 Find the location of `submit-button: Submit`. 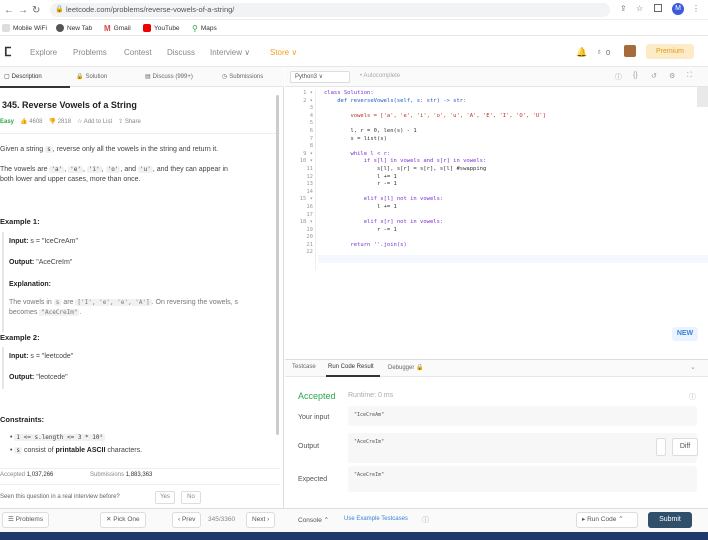

submit-button: Submit is located at coordinates (670, 520).